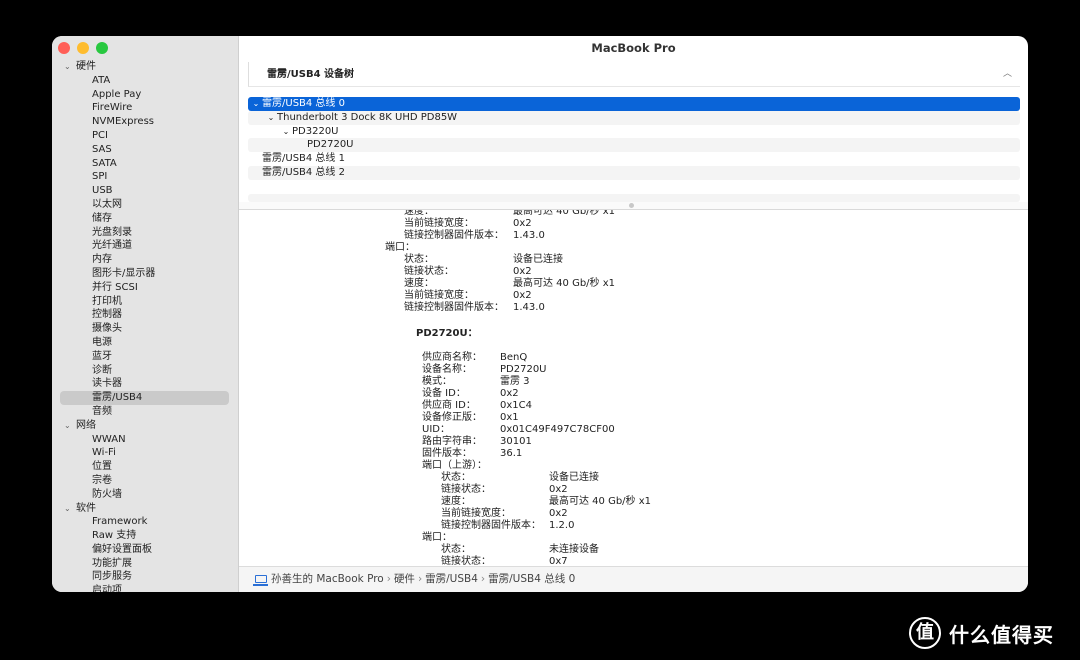  Describe the element at coordinates (633, 48) in the screenshot. I see `window-title: MacBook Pro` at that location.